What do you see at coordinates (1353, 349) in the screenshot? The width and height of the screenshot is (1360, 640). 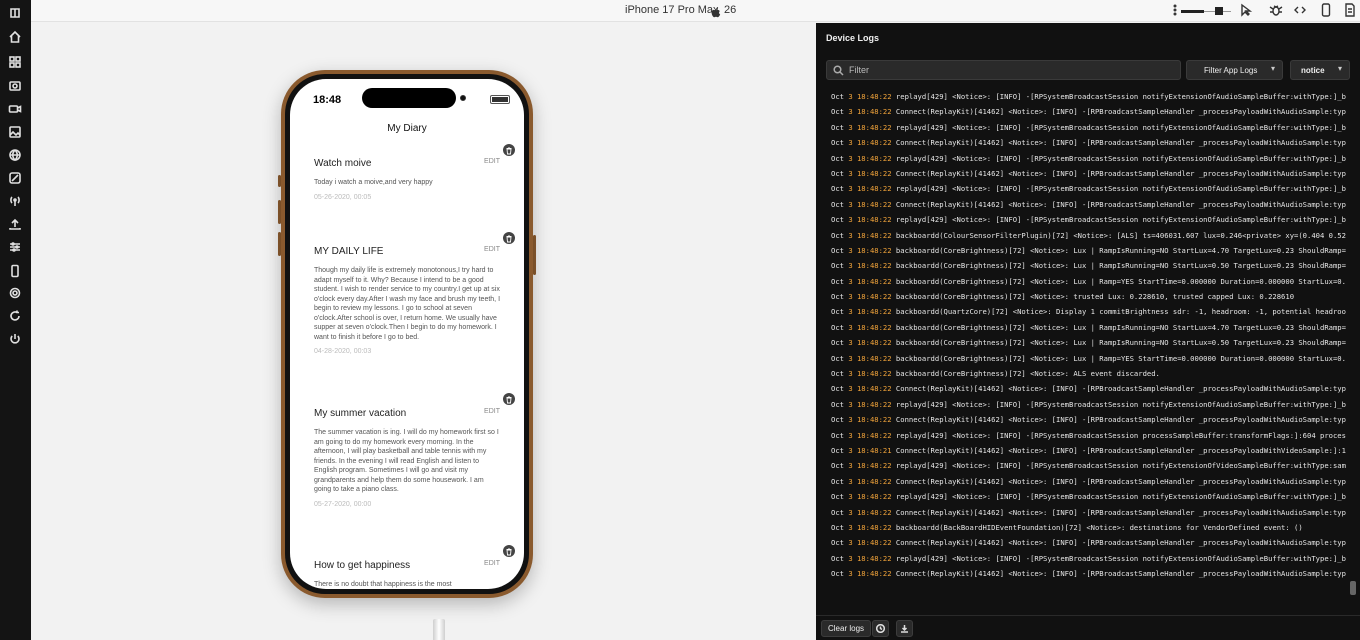 I see `log-scrollbar` at bounding box center [1353, 349].